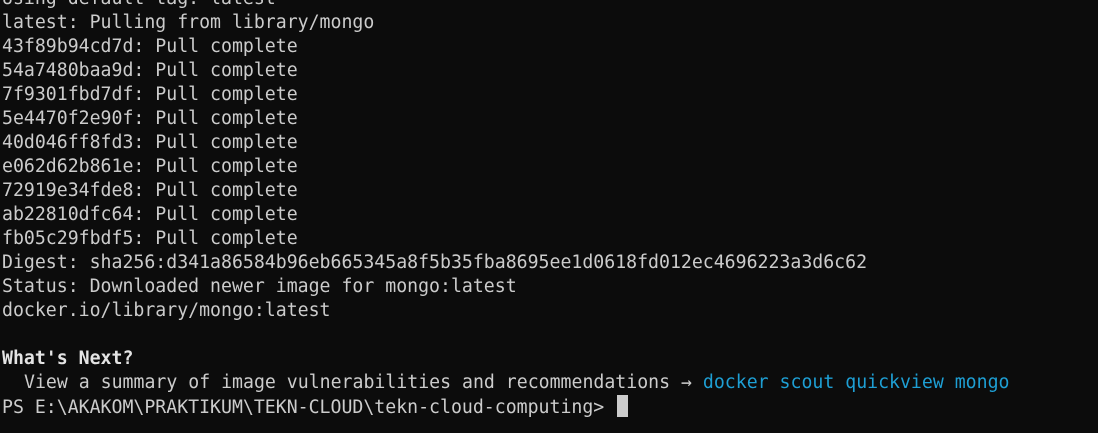 The image size is (1098, 433). I want to click on output-line: 54a7480baa9d: Pull complete, so click(150, 70).